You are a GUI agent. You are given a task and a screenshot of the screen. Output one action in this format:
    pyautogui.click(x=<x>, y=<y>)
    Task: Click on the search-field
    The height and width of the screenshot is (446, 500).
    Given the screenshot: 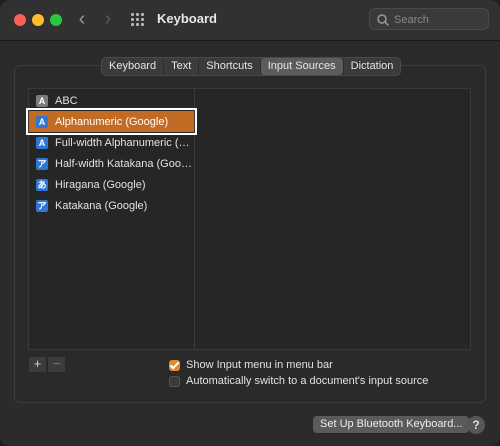 What is the action you would take?
    pyautogui.click(x=429, y=19)
    